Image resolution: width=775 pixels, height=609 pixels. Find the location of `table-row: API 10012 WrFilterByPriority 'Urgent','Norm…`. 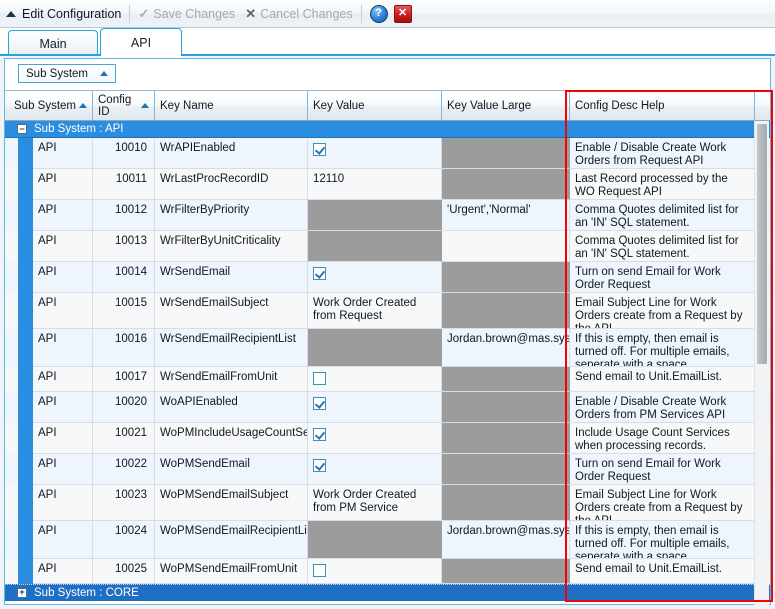

table-row: API 10012 WrFilterByPriority 'Urgent','Norm… is located at coordinates (387, 215).